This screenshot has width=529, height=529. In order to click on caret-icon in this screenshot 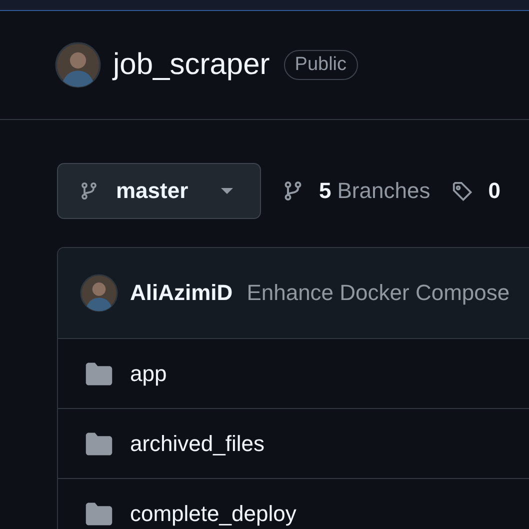, I will do `click(227, 191)`.